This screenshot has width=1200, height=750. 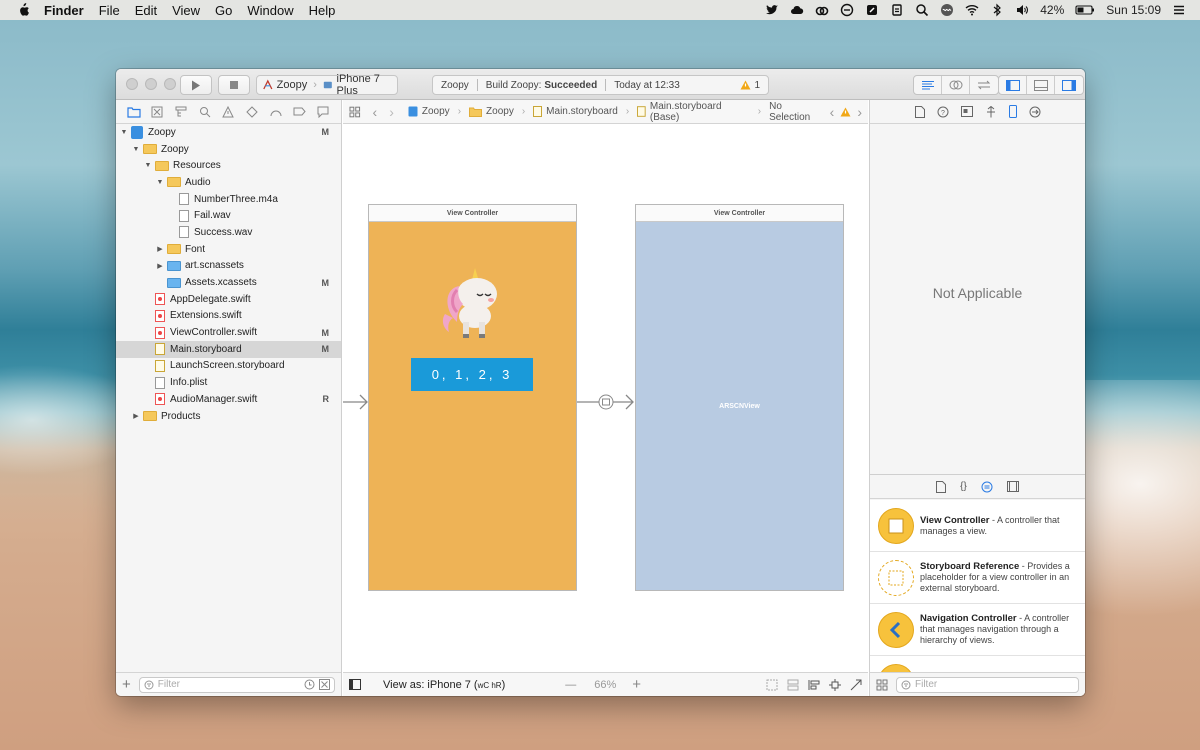 I want to click on cloud-icon, so click(x=797, y=10).